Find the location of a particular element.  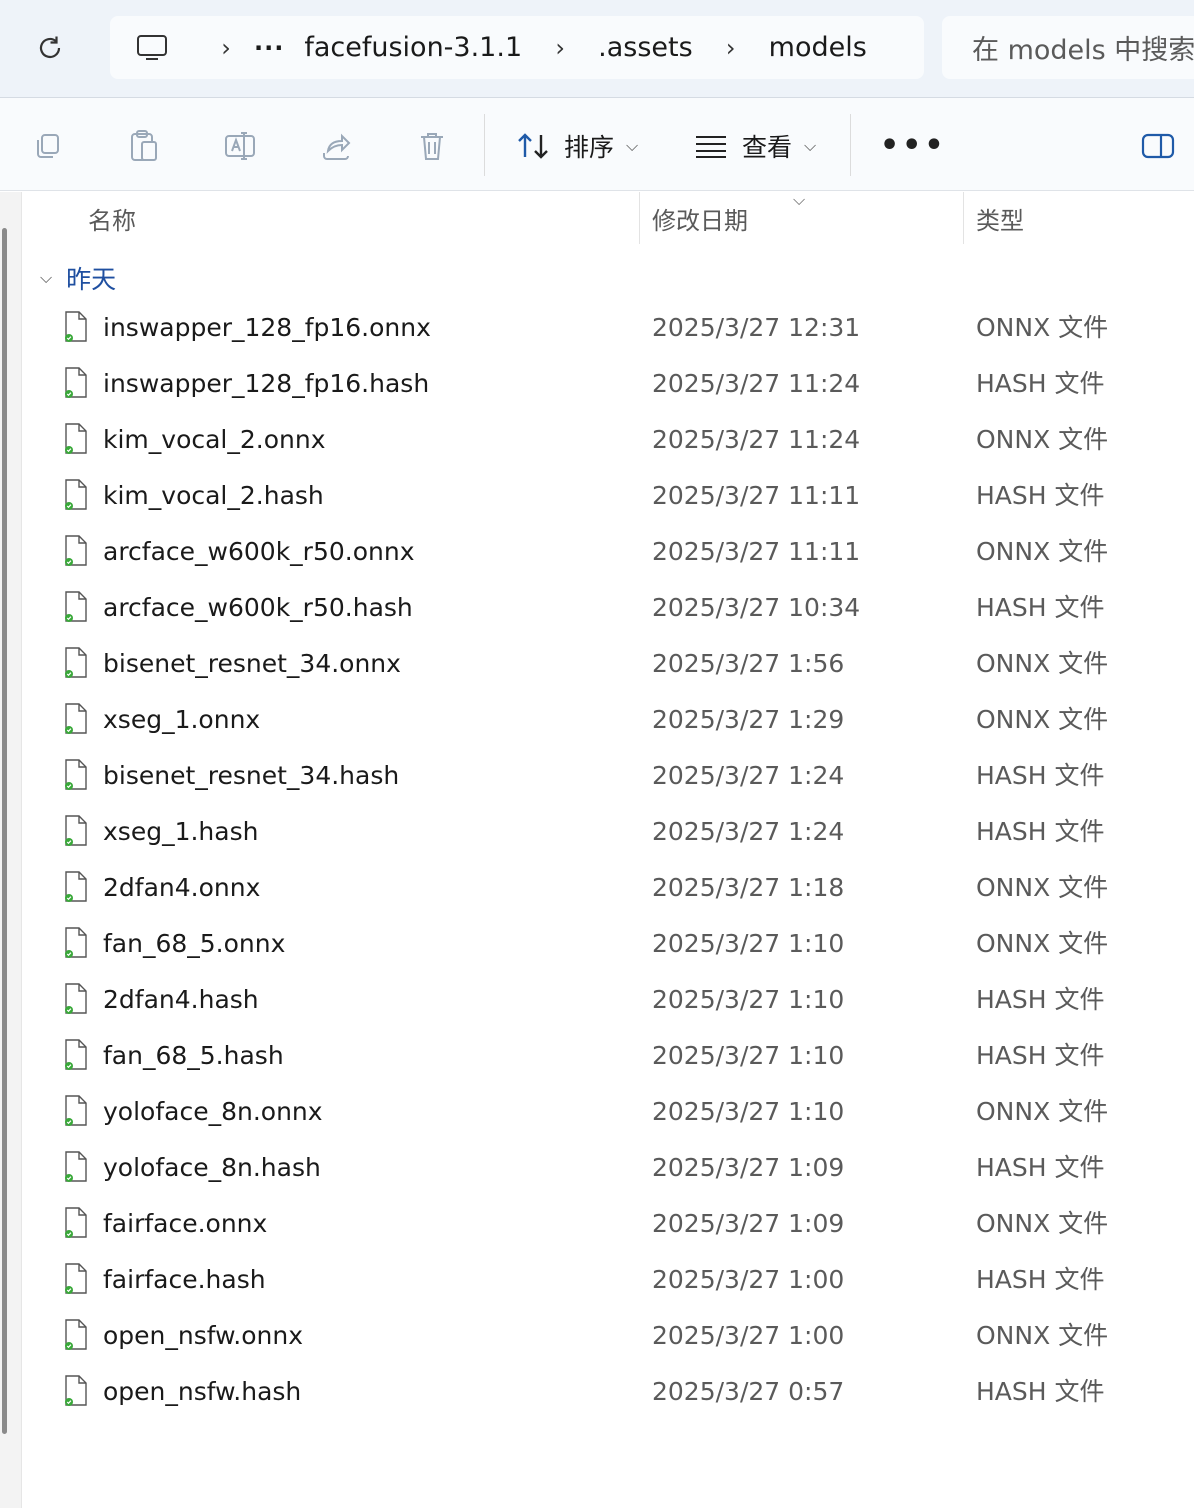

rename-icon is located at coordinates (240, 146).